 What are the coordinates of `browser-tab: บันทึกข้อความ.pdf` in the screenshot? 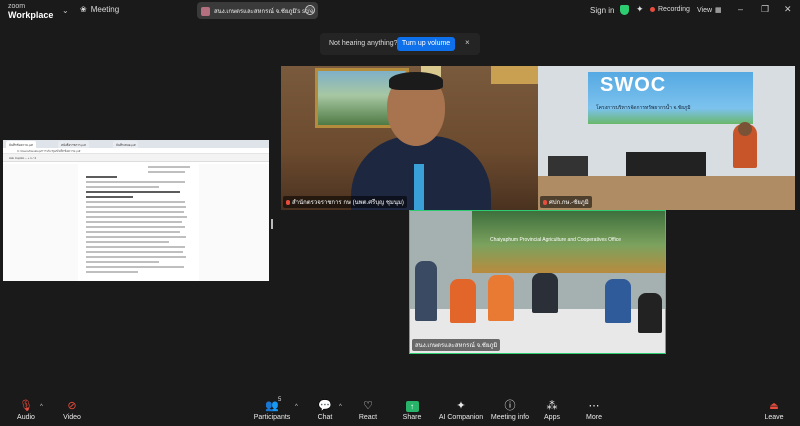 It's located at (21, 144).